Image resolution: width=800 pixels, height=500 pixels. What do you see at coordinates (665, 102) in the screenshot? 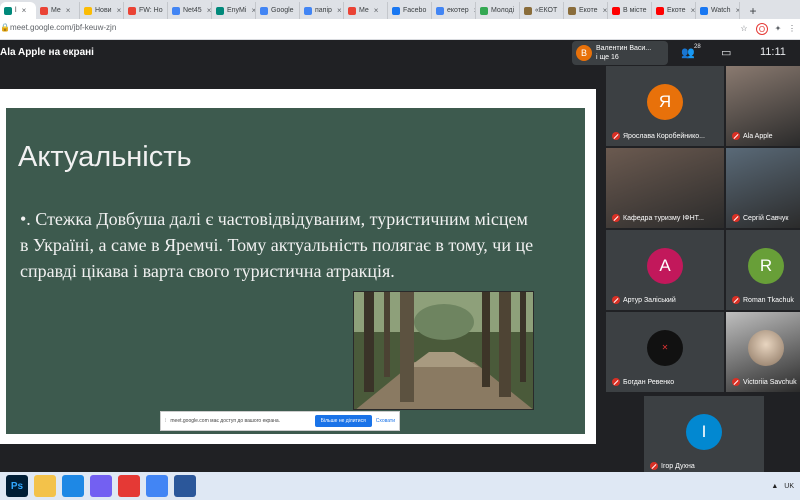
I see `participant-avatar: Я` at bounding box center [665, 102].